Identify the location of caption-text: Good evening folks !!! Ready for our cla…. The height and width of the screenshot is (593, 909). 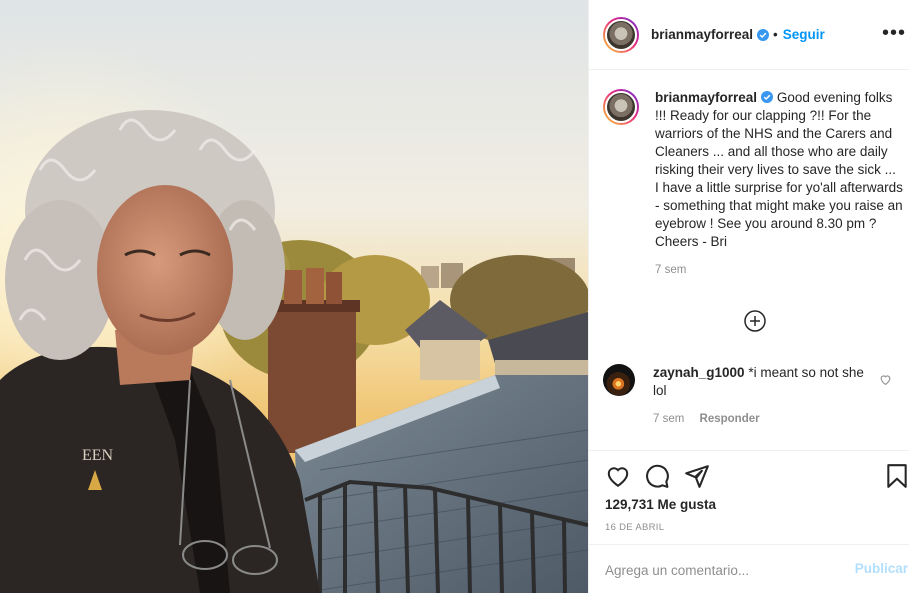
(779, 169).